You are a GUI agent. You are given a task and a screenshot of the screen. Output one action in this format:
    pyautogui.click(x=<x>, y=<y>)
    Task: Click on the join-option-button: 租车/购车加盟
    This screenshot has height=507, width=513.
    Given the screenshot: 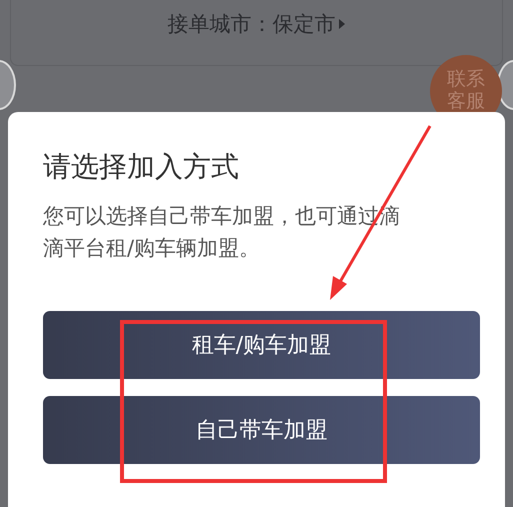 What is the action you would take?
    pyautogui.click(x=261, y=345)
    